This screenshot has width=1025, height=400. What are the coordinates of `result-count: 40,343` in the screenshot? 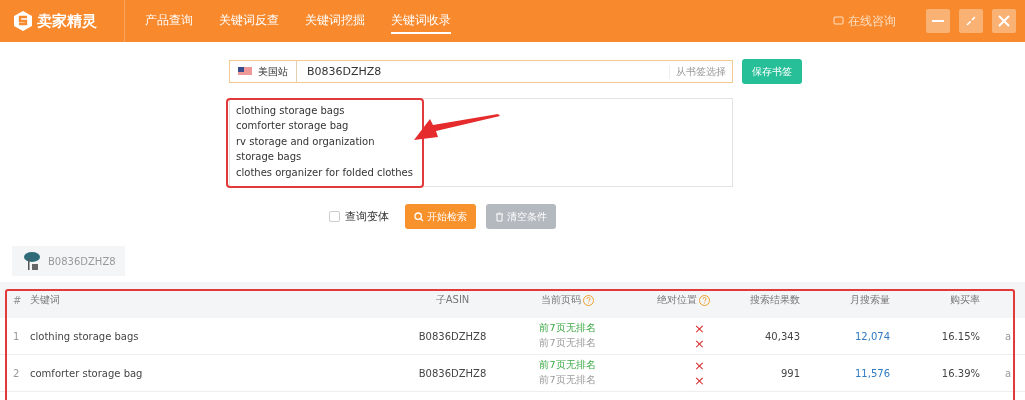 It's located at (782, 336).